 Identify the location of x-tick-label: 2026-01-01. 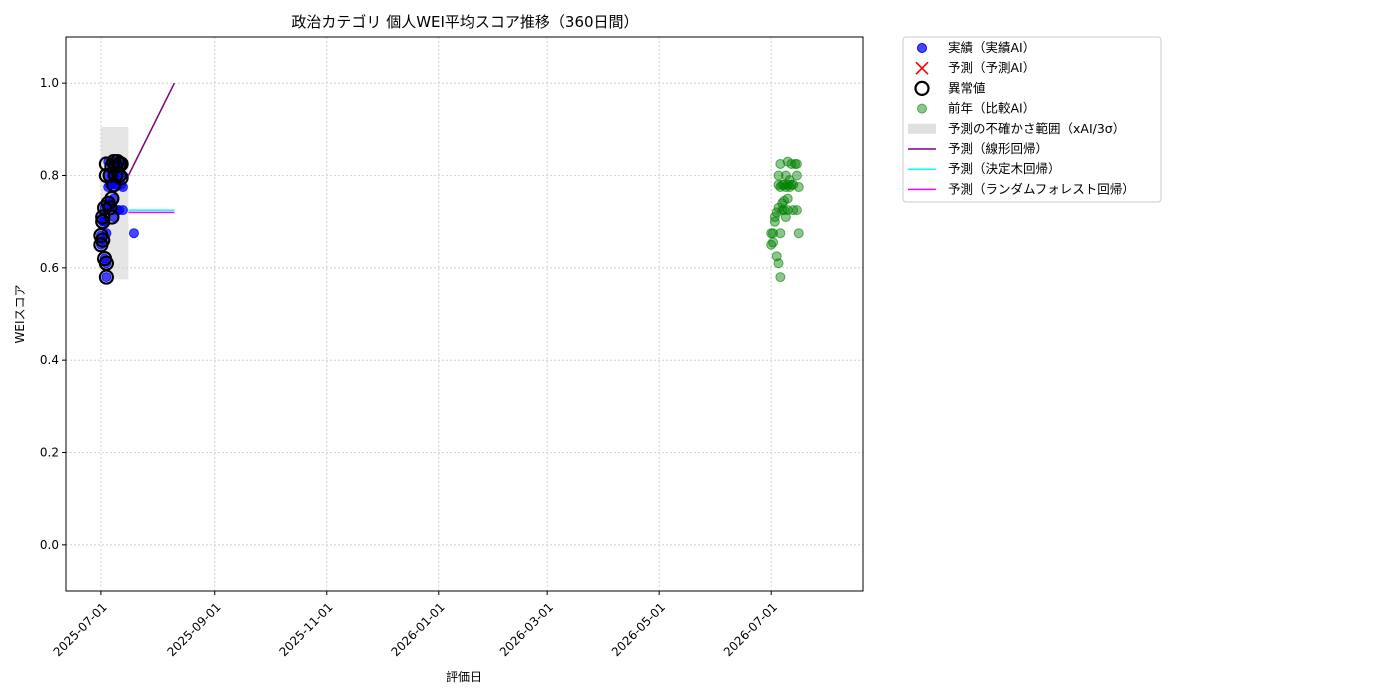
(417, 629).